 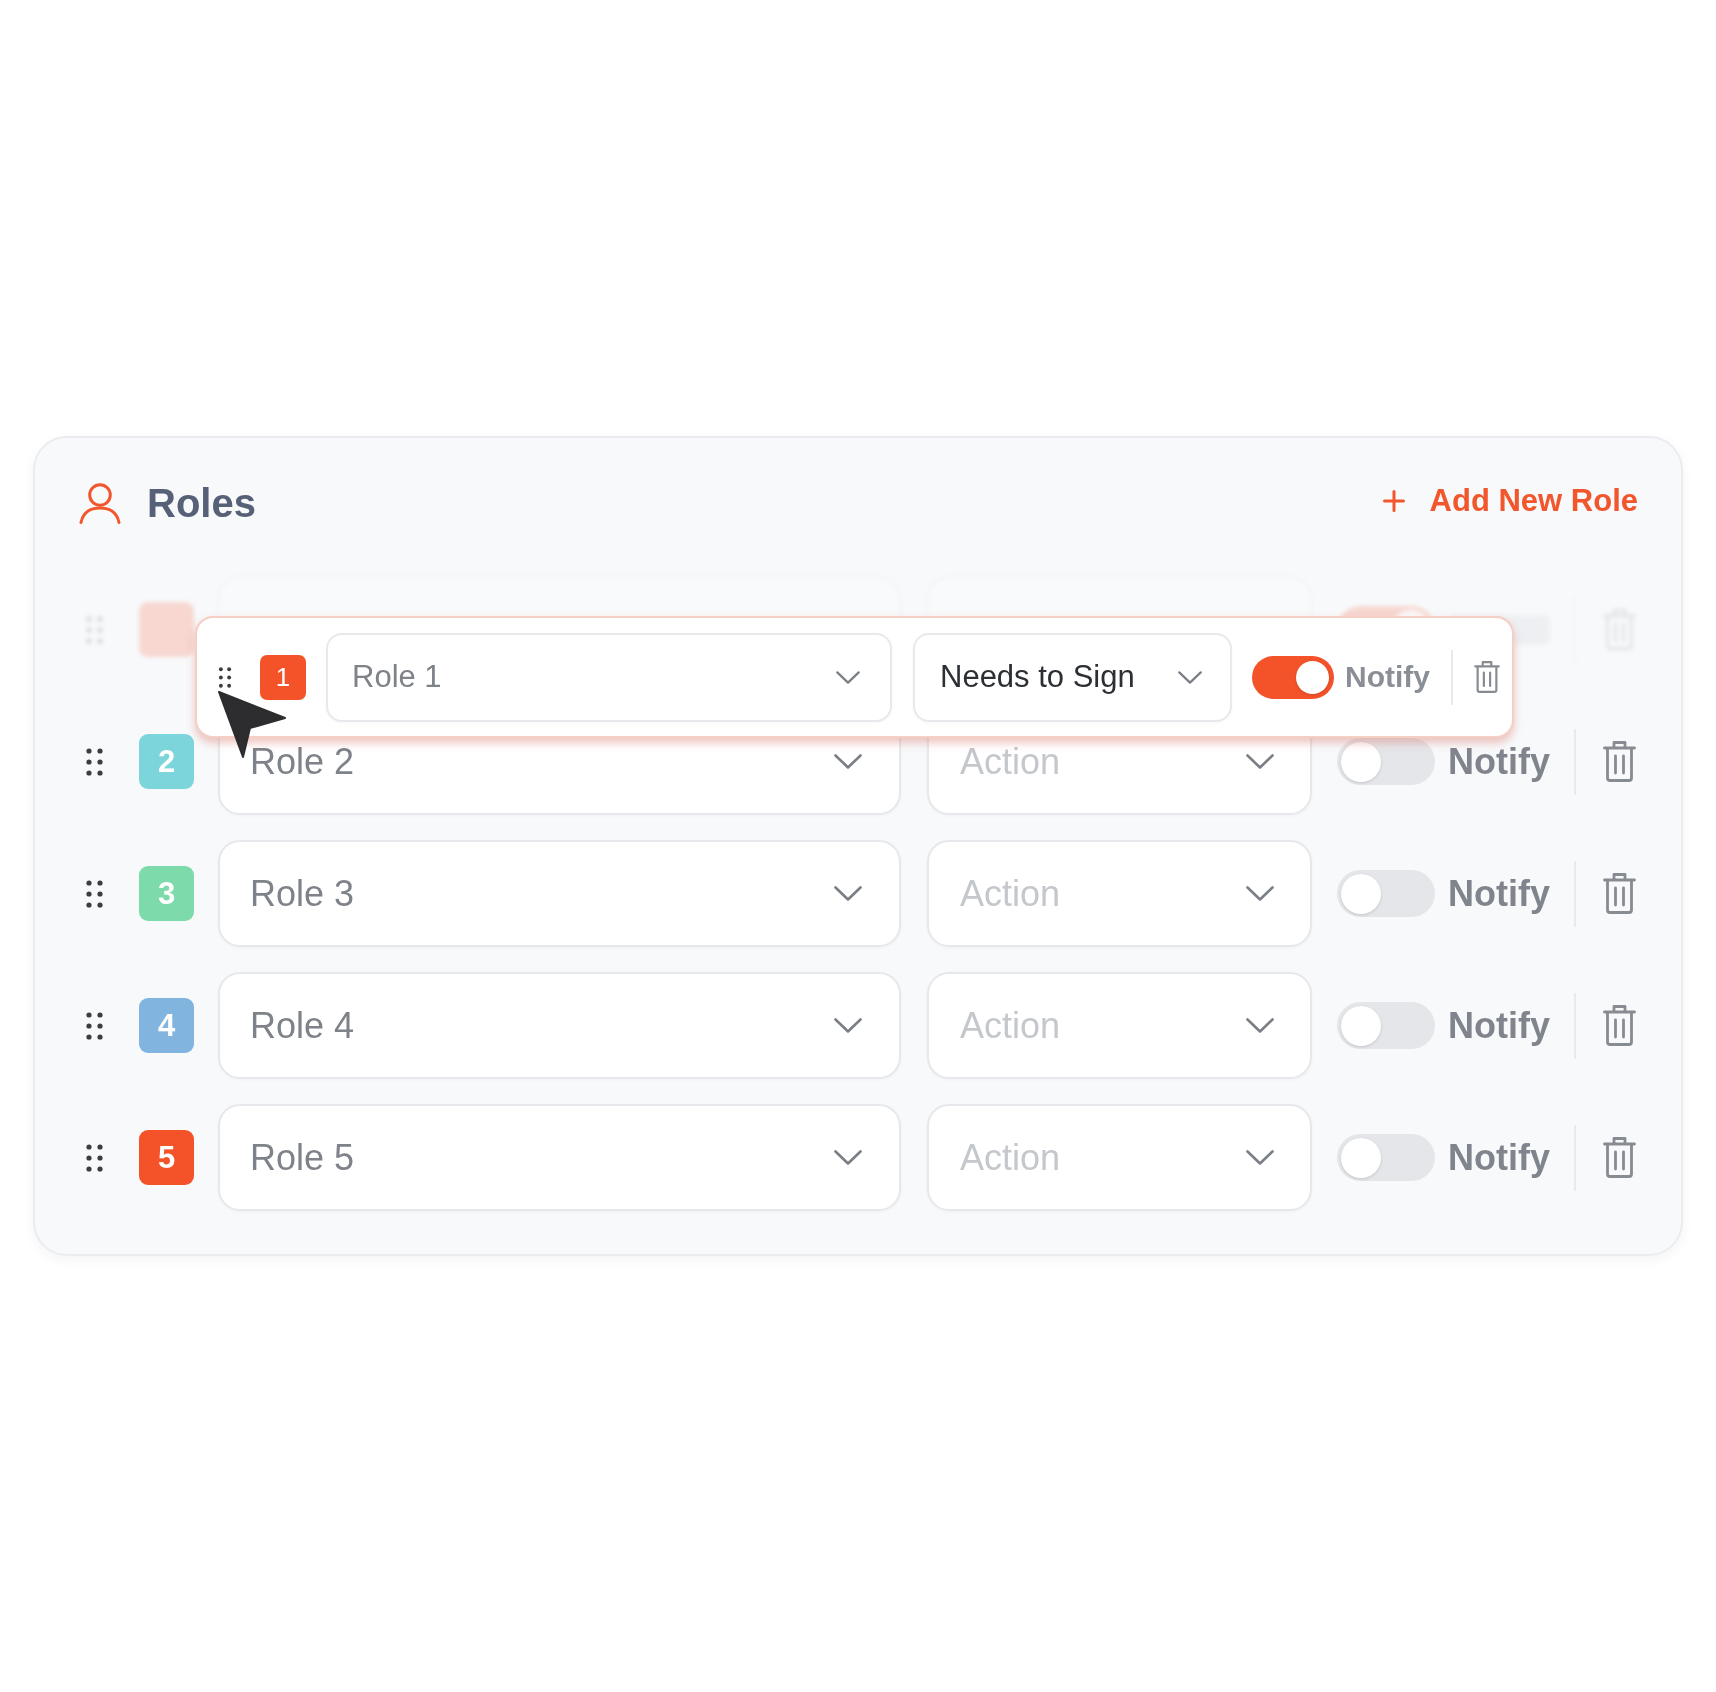 I want to click on number-badge: 4, so click(x=166, y=1025).